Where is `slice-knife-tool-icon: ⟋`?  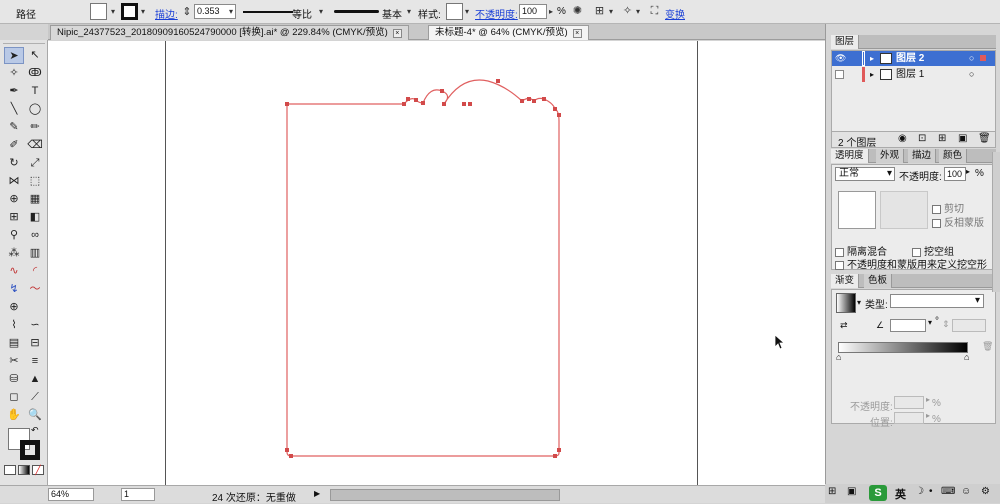 slice-knife-tool-icon: ⟋ is located at coordinates (35, 397).